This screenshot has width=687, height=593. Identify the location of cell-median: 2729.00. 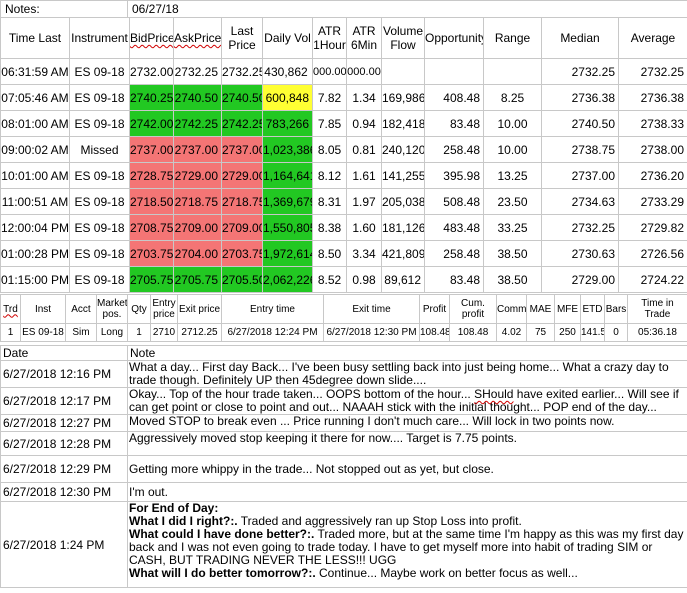
(580, 279).